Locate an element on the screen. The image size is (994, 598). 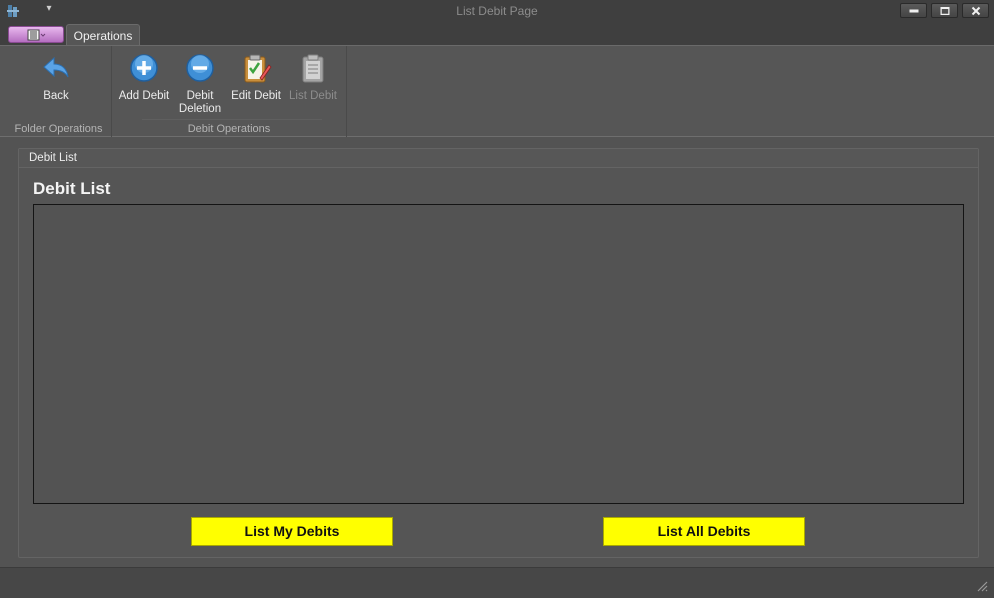
ribbon-group-folder-operations: Back Folder Operations is located at coordinates (59, 91).